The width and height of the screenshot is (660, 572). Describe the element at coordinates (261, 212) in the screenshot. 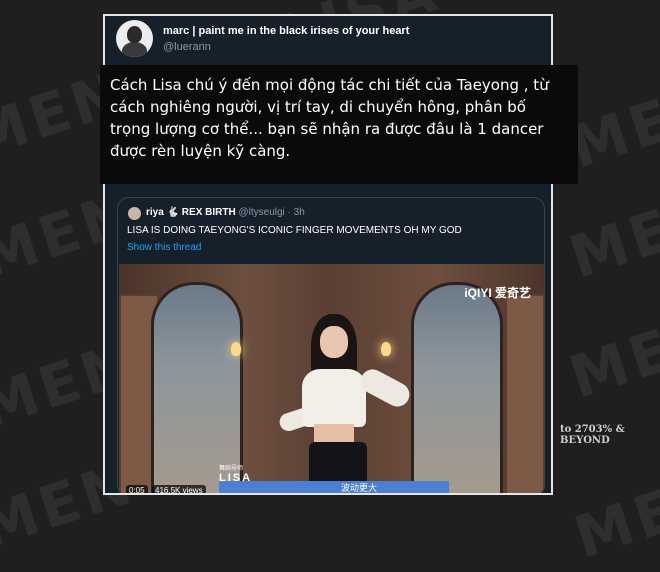

I see `quoted-author-handle: @ltyseulgi` at that location.